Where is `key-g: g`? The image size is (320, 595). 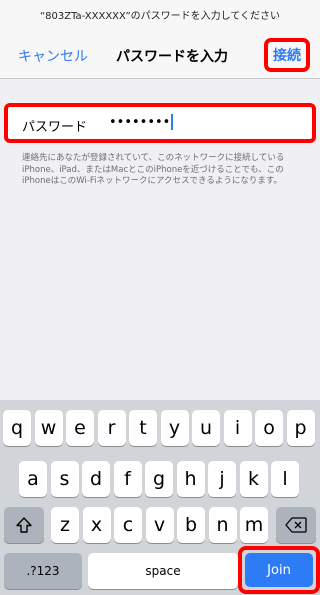
key-g: g is located at coordinates (159, 479).